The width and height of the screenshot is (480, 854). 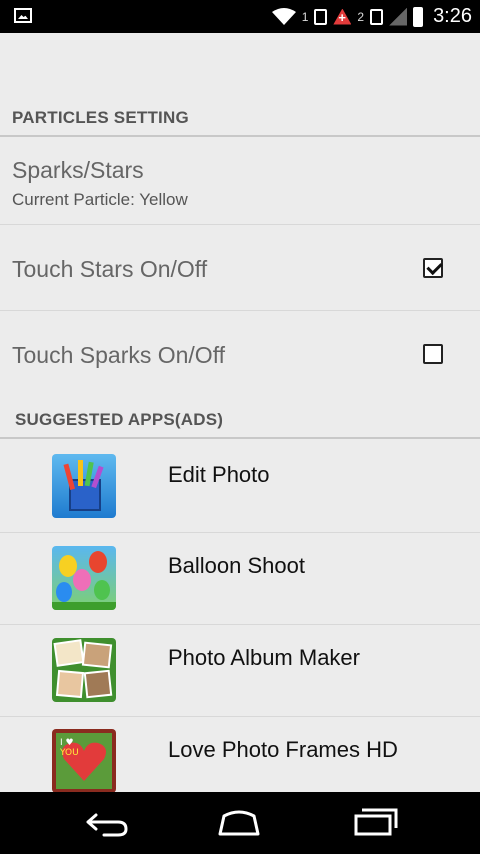 What do you see at coordinates (264, 657) in the screenshot?
I see `app-name: Photo Album Maker` at bounding box center [264, 657].